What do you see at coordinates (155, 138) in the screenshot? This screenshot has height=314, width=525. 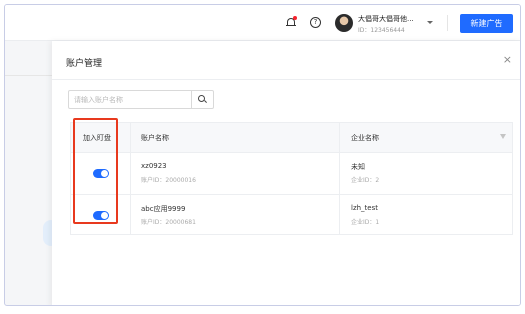 I see `column-header-account-name: 账户名称` at bounding box center [155, 138].